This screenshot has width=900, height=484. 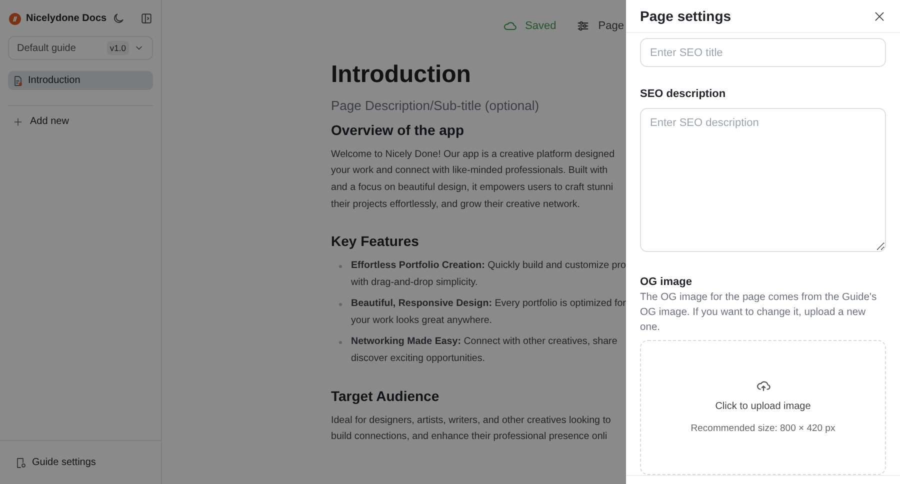 I want to click on list-item-line: Networking Made Easy: Connect with other creatives, share, so click(x=484, y=342).